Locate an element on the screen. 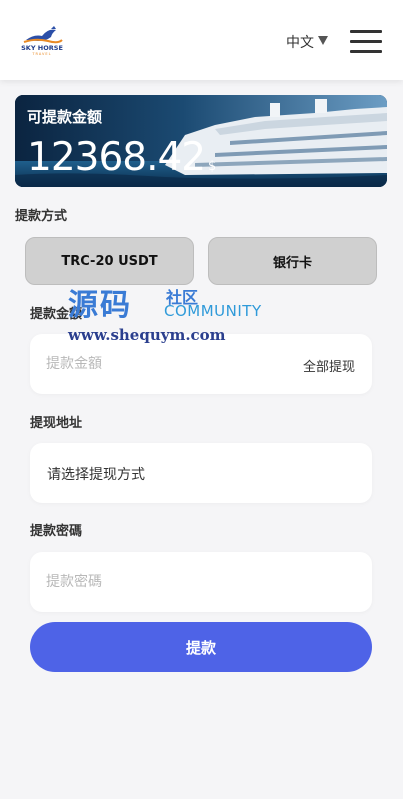 This screenshot has height=799, width=403. password-input is located at coordinates (166, 582).